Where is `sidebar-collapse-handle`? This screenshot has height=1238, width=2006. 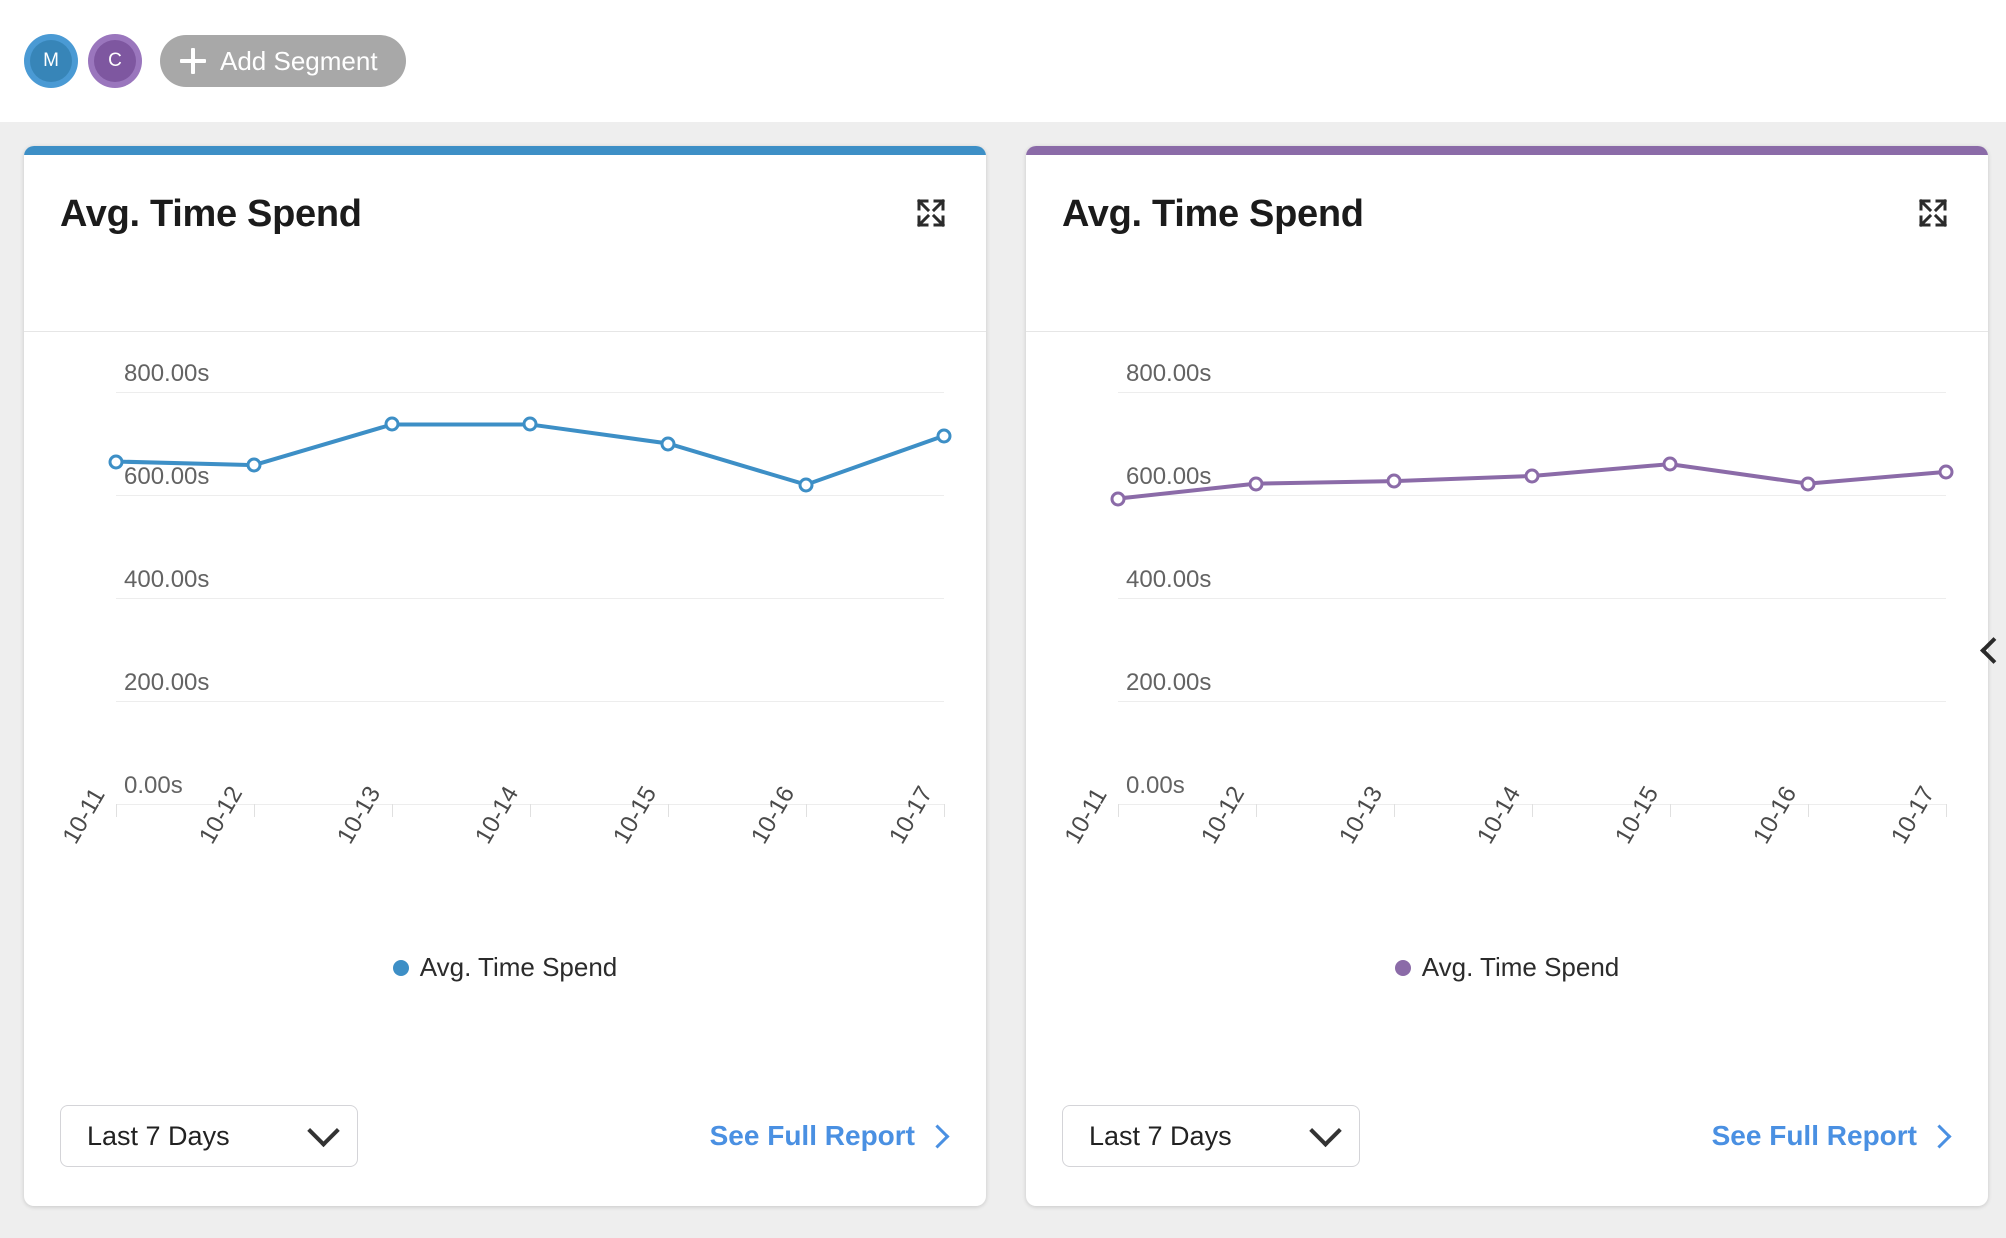 sidebar-collapse-handle is located at coordinates (1992, 650).